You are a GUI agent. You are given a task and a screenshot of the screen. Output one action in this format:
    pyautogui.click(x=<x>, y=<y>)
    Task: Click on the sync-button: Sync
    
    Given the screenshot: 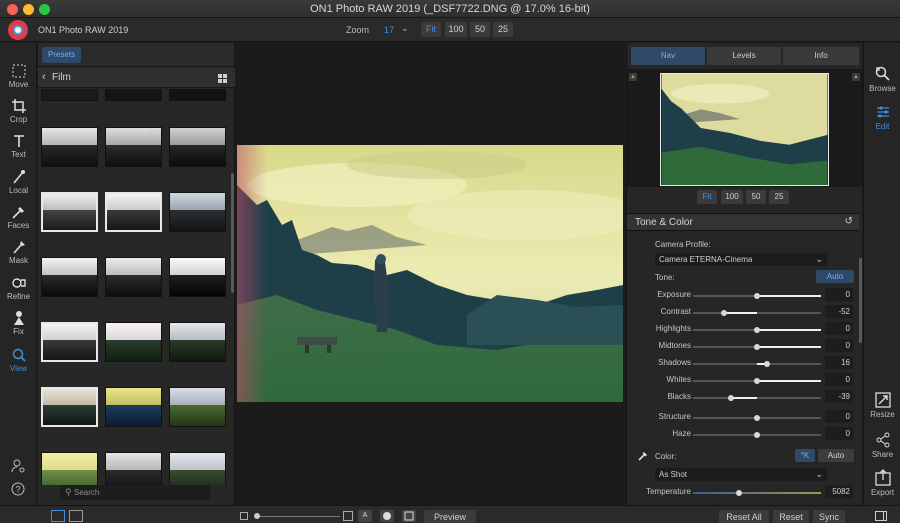 What is the action you would take?
    pyautogui.click(x=829, y=516)
    